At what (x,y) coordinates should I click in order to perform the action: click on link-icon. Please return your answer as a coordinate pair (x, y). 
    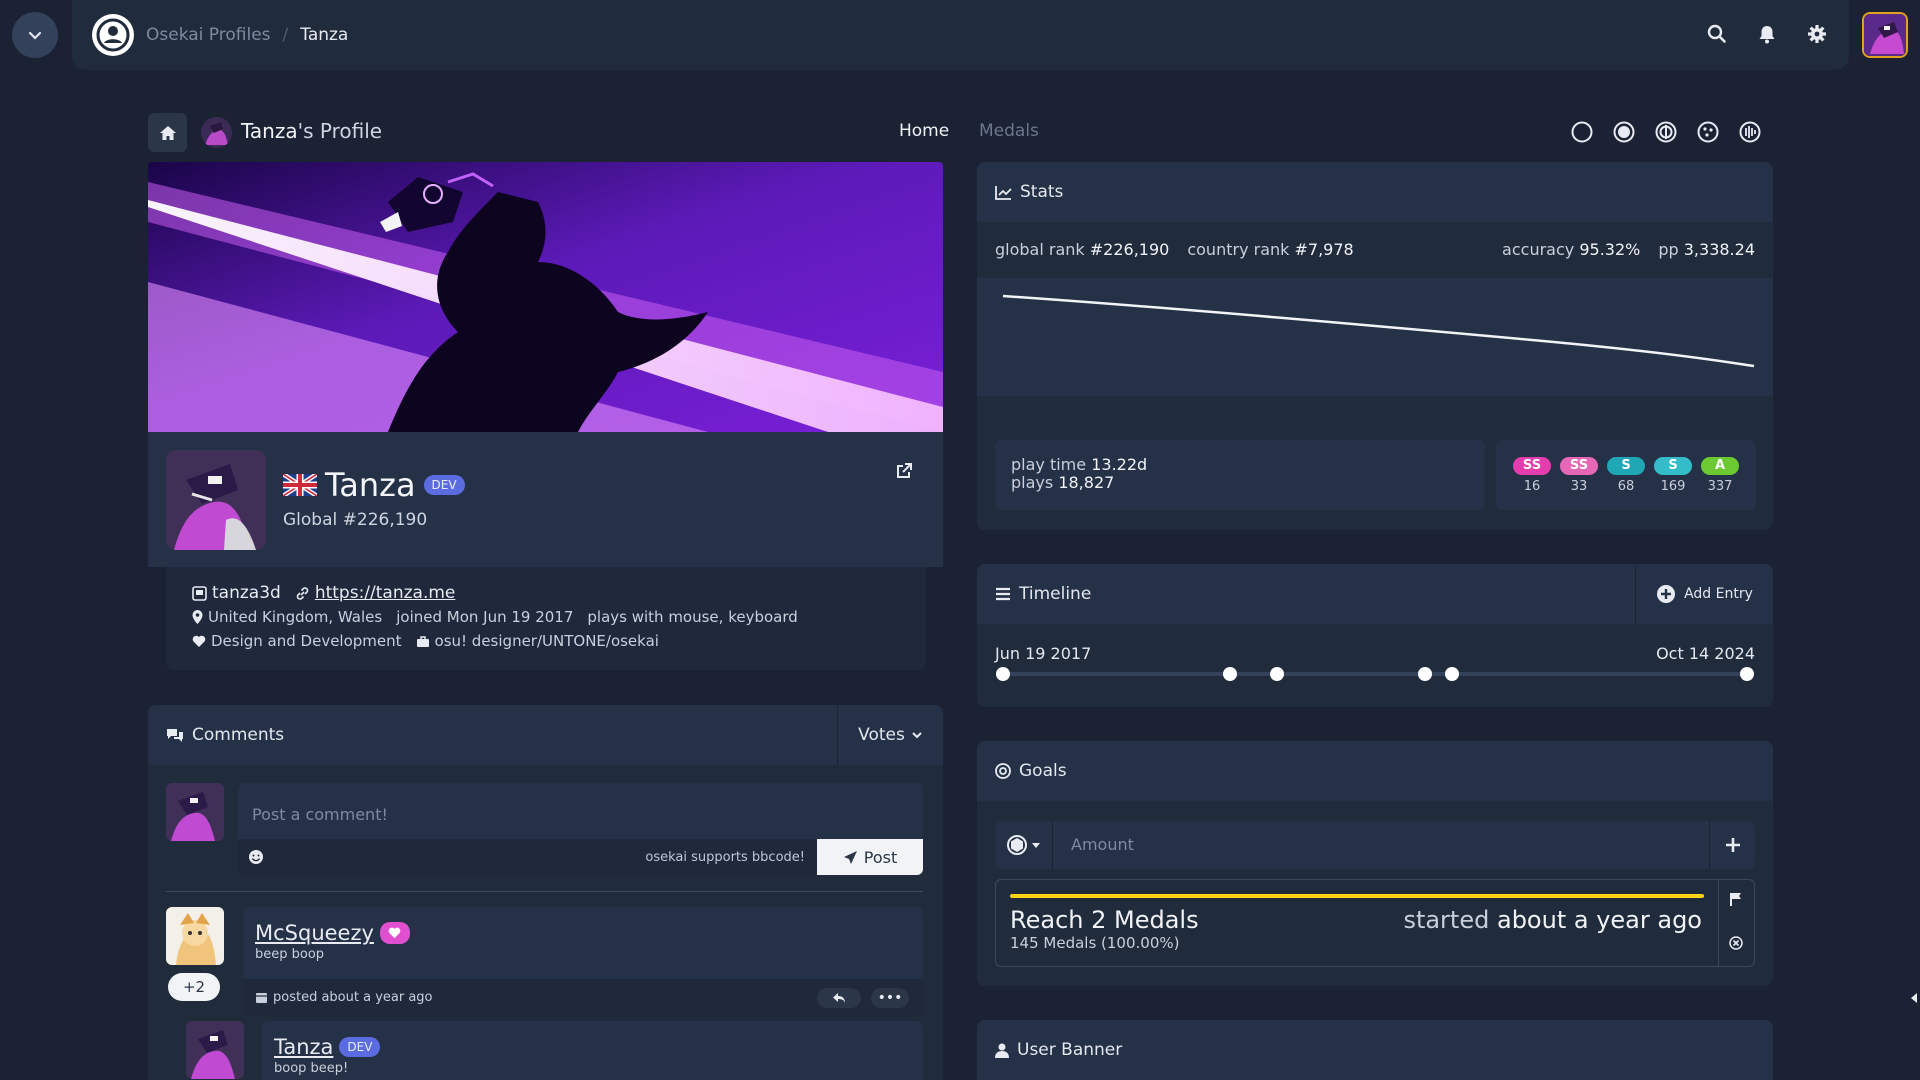
    Looking at the image, I should click on (302, 593).